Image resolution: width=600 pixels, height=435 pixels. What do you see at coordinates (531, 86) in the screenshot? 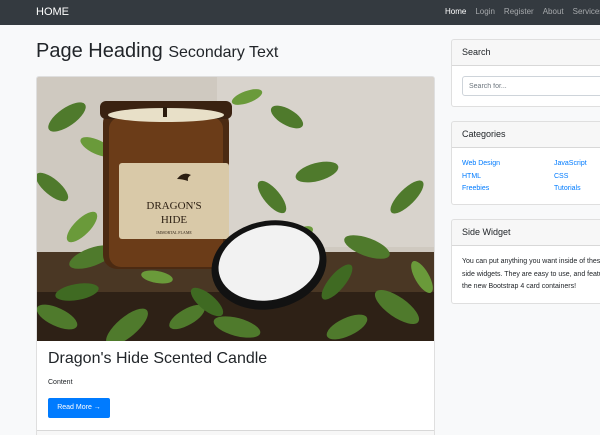
I see `search-input` at bounding box center [531, 86].